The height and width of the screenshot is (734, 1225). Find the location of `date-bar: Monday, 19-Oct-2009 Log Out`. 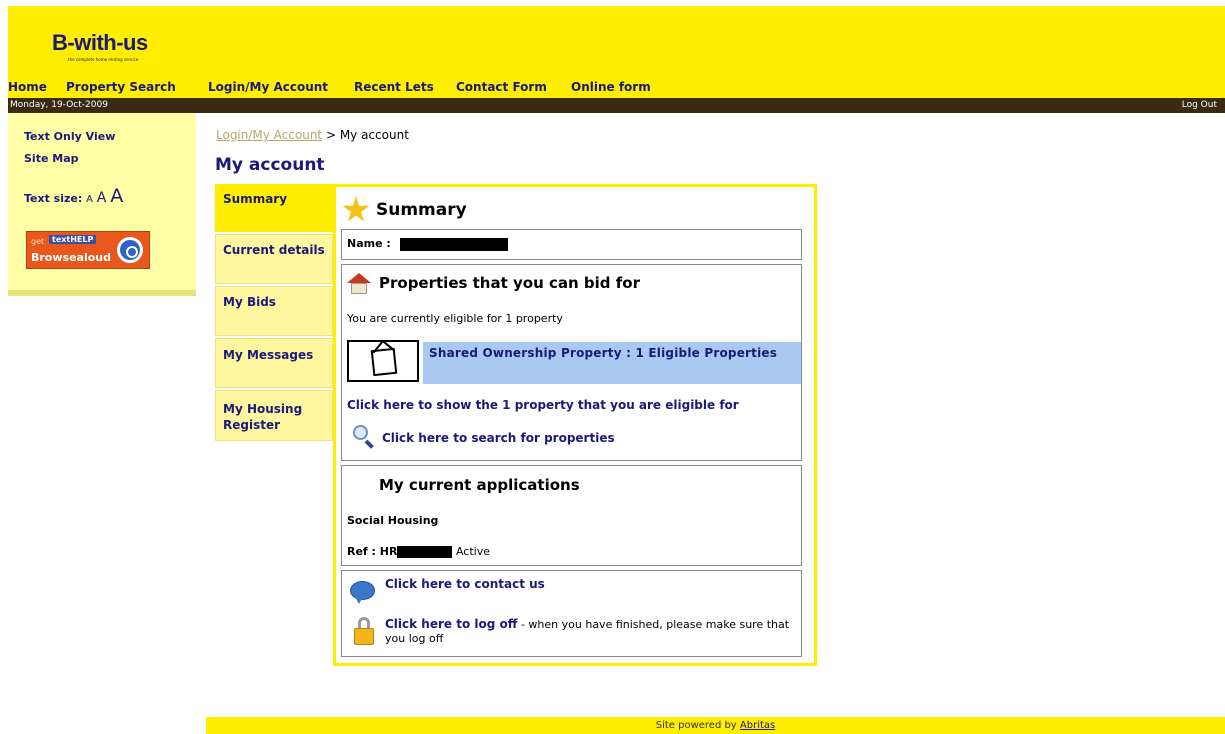

date-bar: Monday, 19-Oct-2009 Log Out is located at coordinates (616, 105).